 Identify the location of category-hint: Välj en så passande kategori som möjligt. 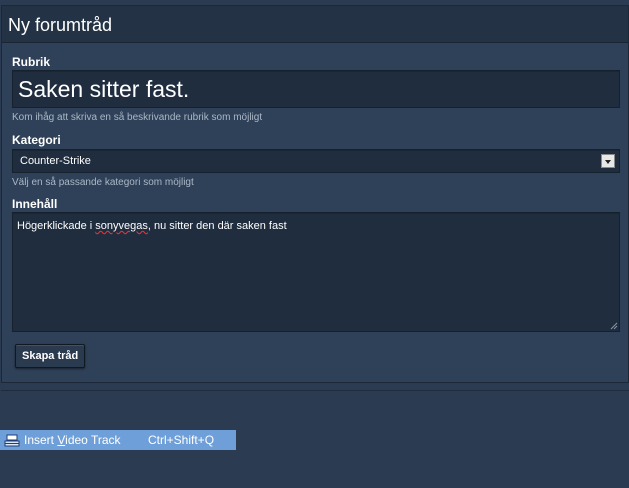
(103, 182).